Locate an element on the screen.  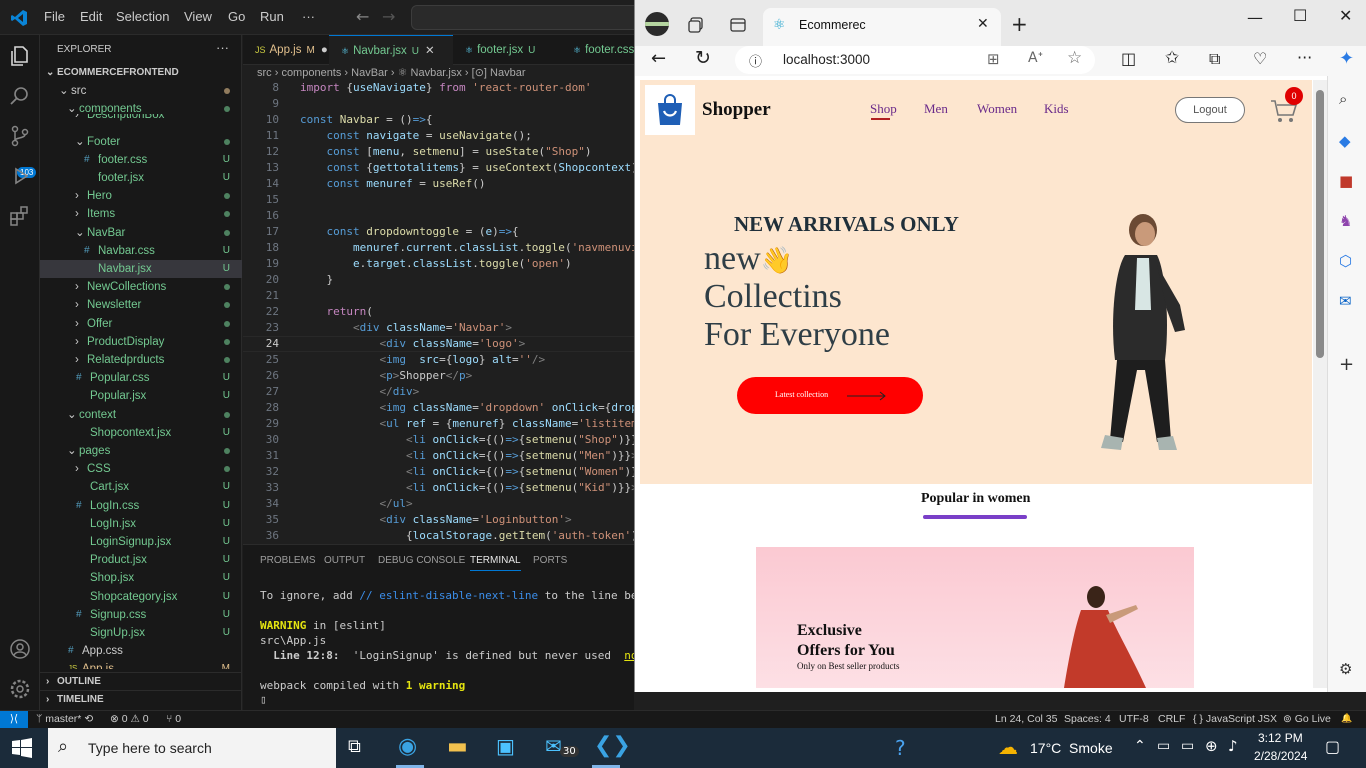
close-window-icon: ✕ is located at coordinates (1345, 15).